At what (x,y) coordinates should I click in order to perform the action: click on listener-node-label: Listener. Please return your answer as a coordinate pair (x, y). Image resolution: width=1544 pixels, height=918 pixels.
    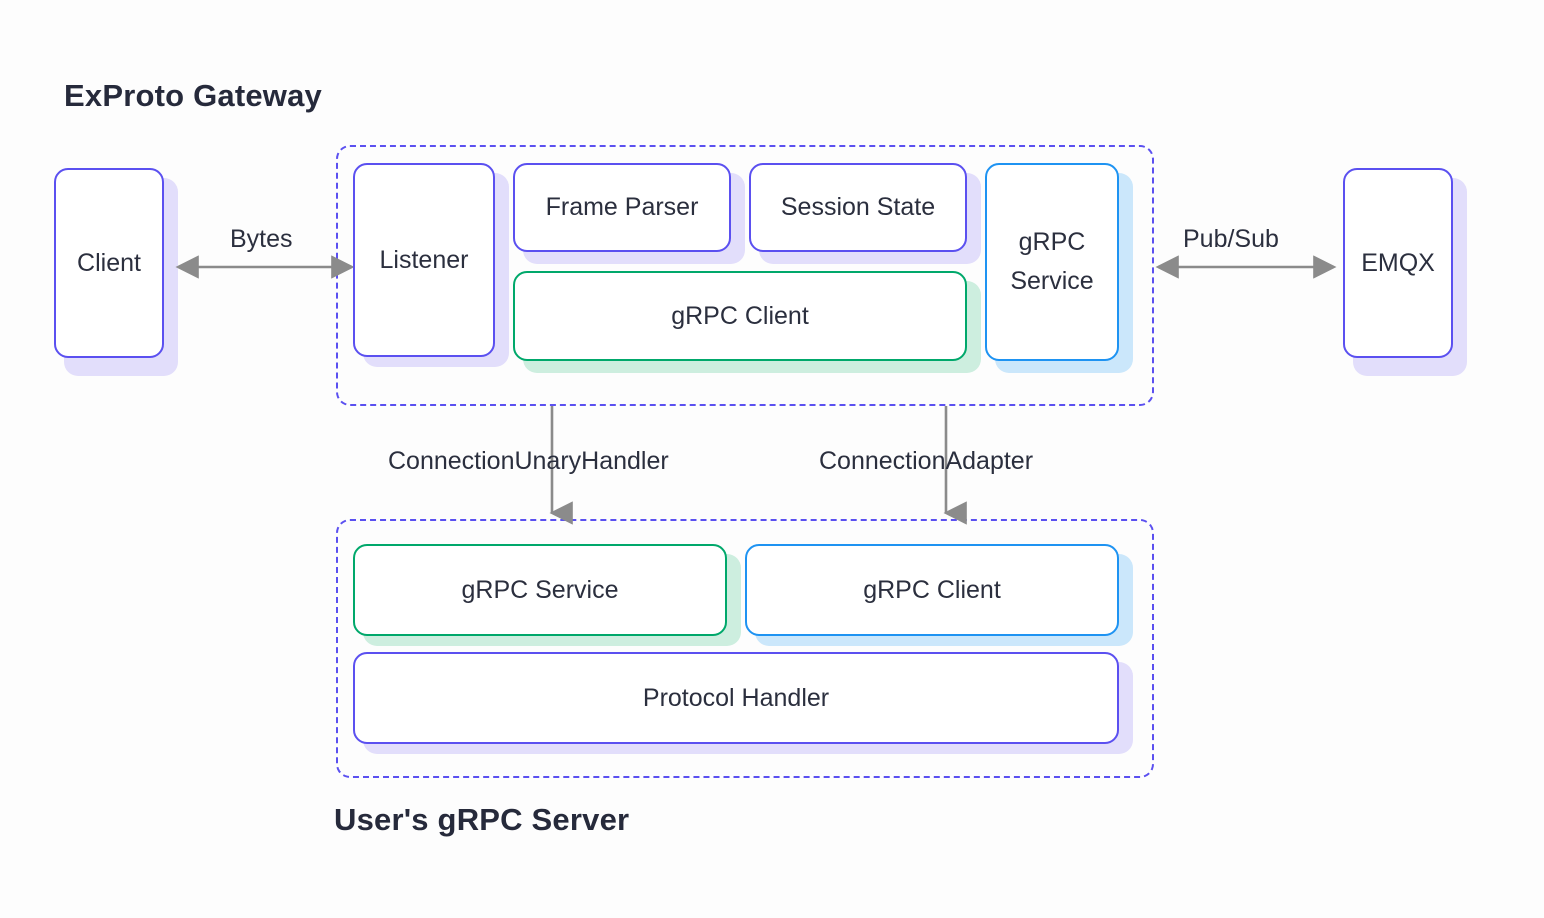
    Looking at the image, I should click on (424, 259).